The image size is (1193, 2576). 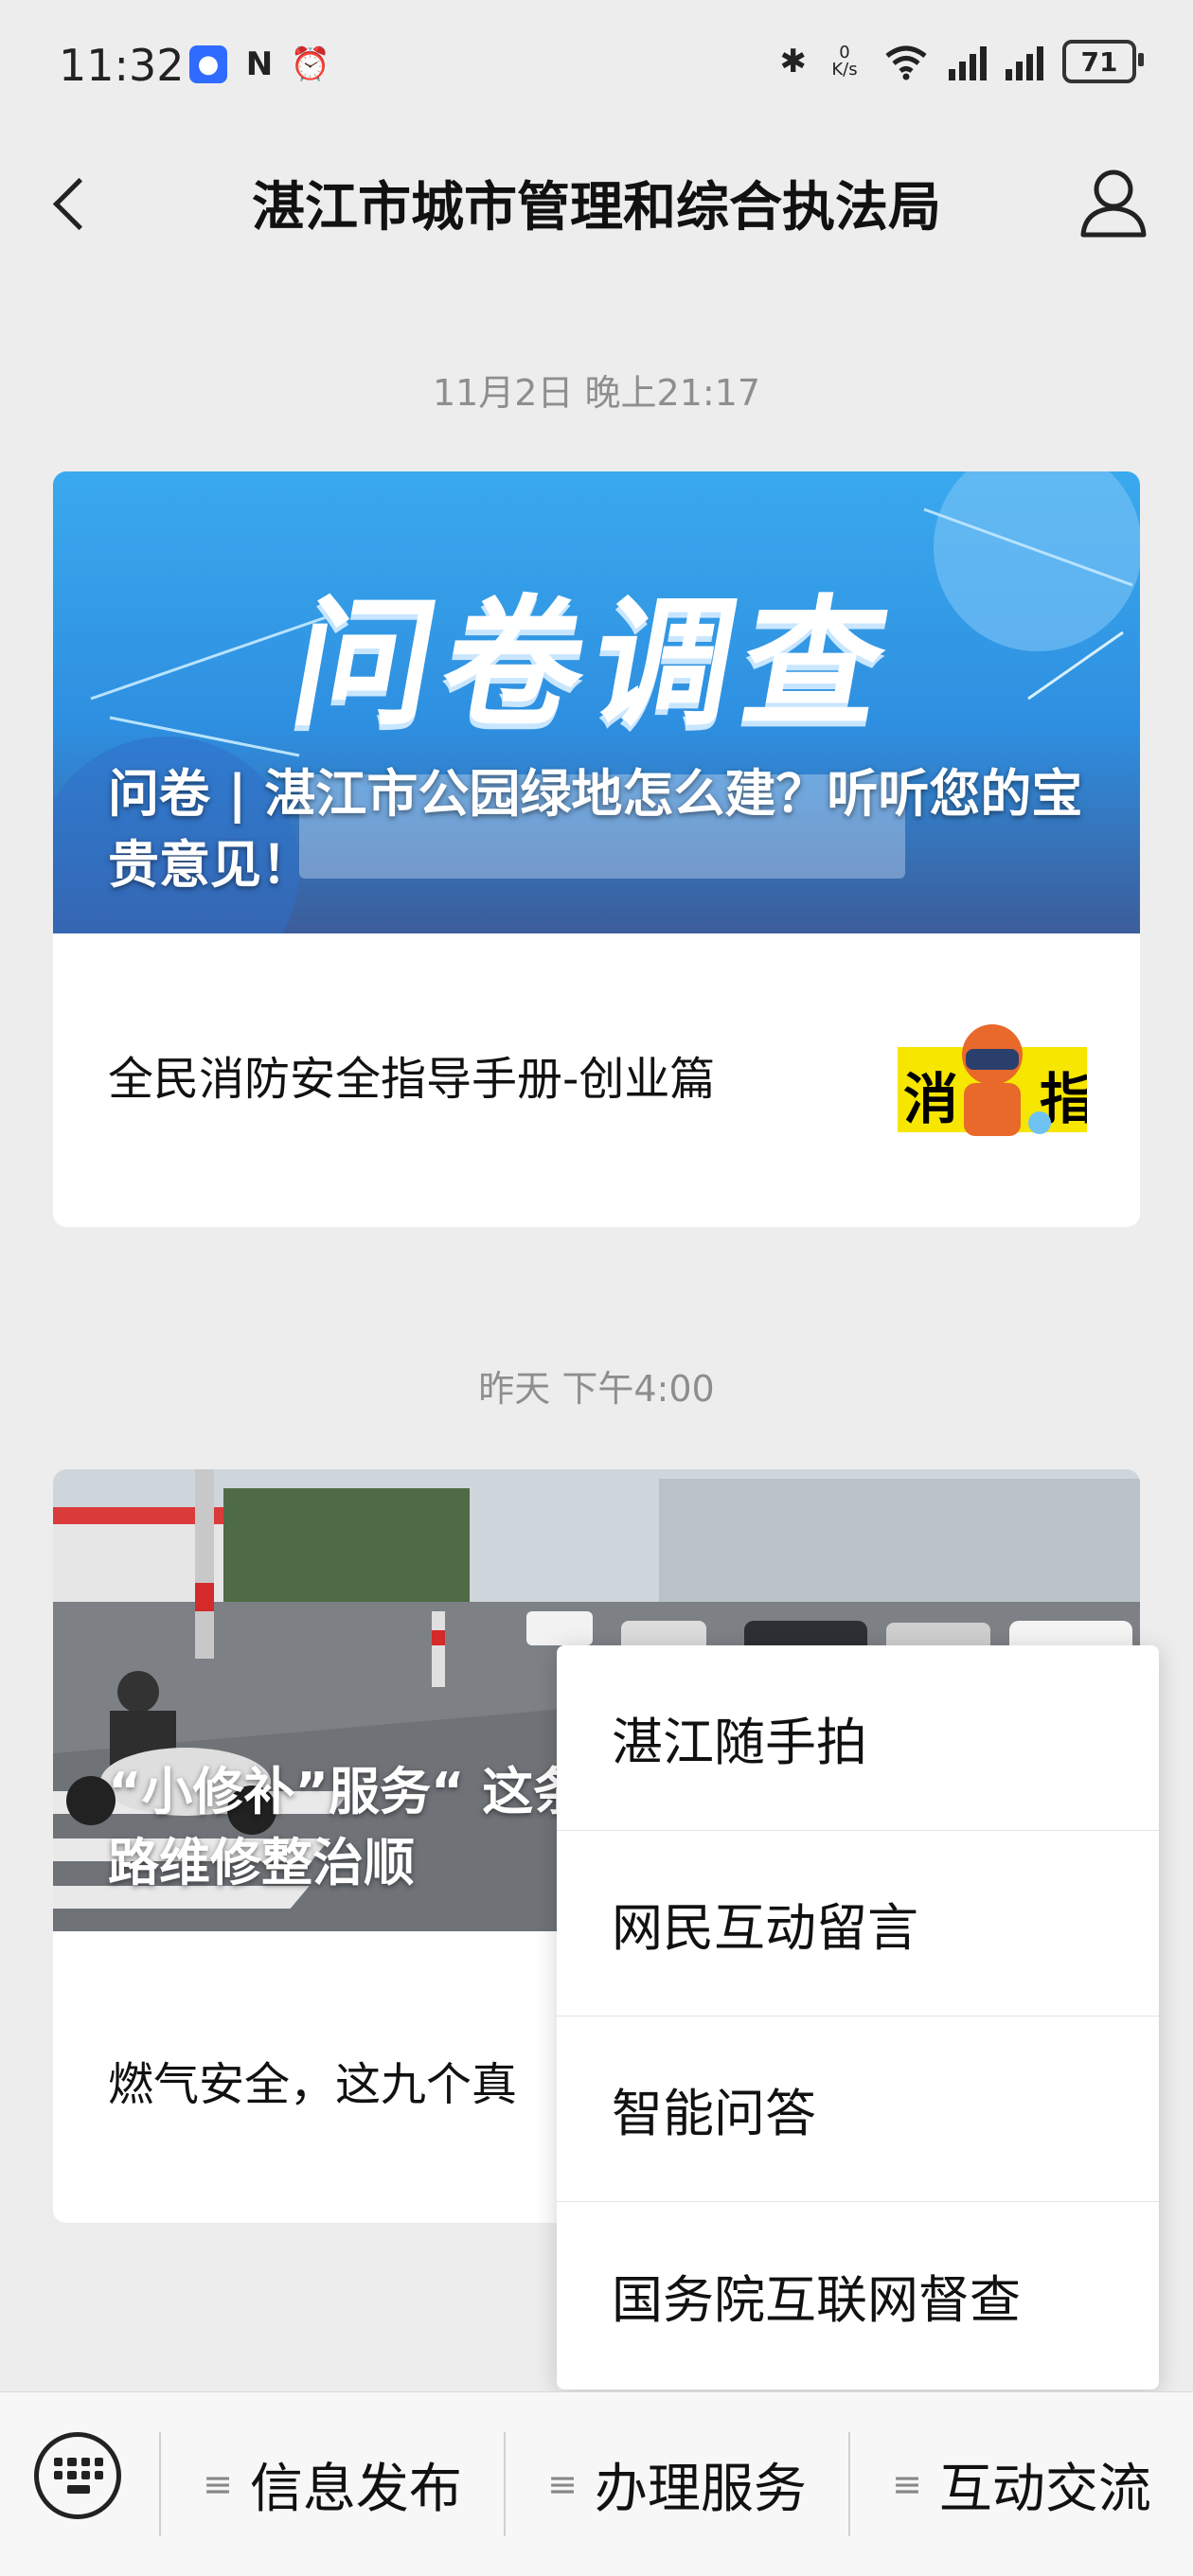 What do you see at coordinates (355, 2489) in the screenshot?
I see `tab-label: 信息发布` at bounding box center [355, 2489].